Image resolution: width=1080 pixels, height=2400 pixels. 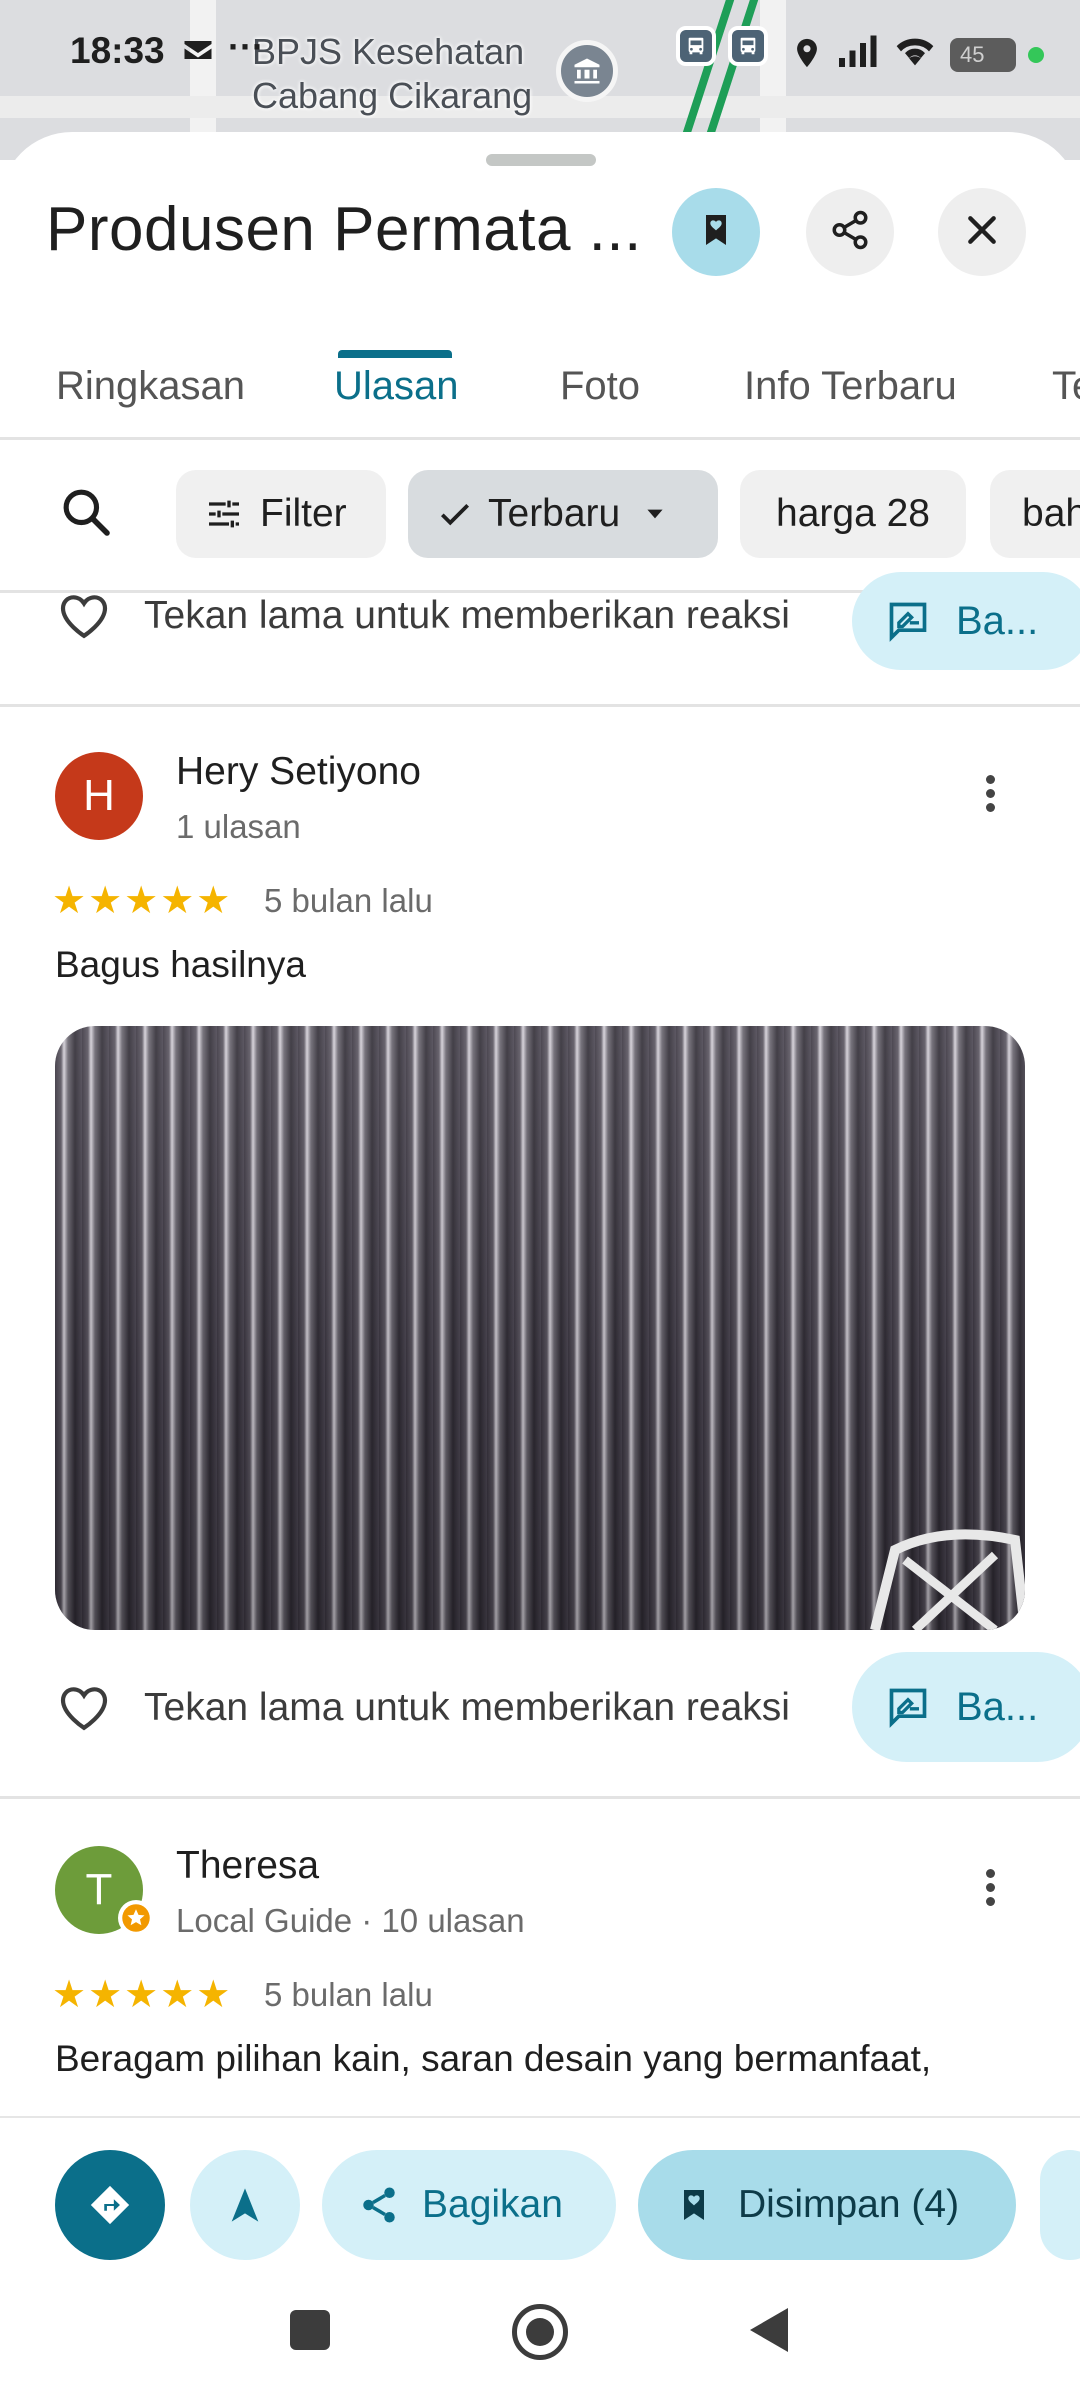 I want to click on directions-icon, so click(x=110, y=2205).